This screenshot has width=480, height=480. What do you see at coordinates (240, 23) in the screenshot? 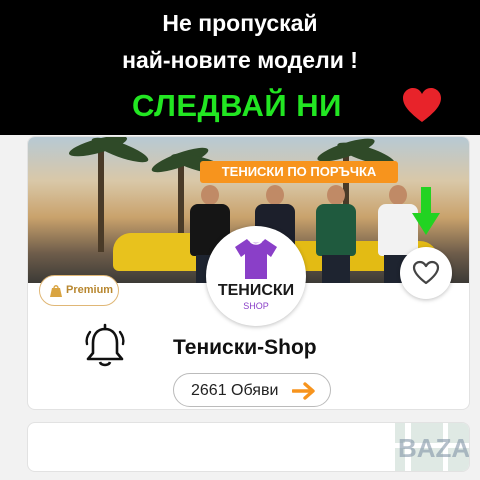
I see `banner-line-1: Не пропускай` at bounding box center [240, 23].